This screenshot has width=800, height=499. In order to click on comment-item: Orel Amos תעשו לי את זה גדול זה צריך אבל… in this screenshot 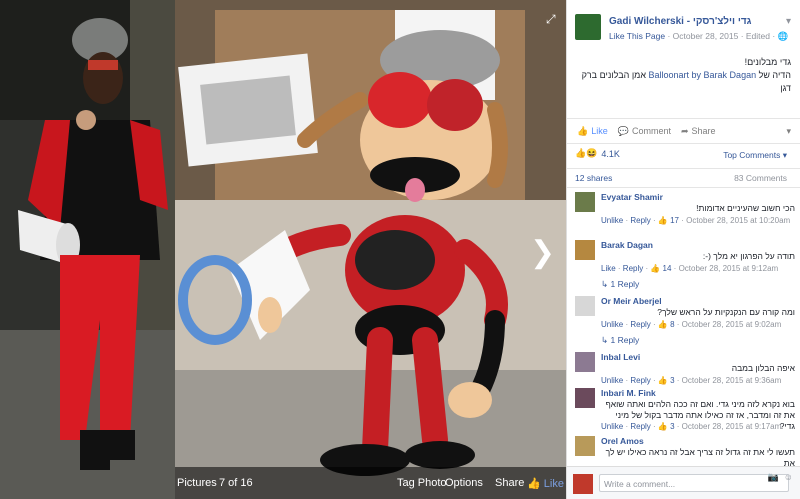, I will do `click(685, 452)`.